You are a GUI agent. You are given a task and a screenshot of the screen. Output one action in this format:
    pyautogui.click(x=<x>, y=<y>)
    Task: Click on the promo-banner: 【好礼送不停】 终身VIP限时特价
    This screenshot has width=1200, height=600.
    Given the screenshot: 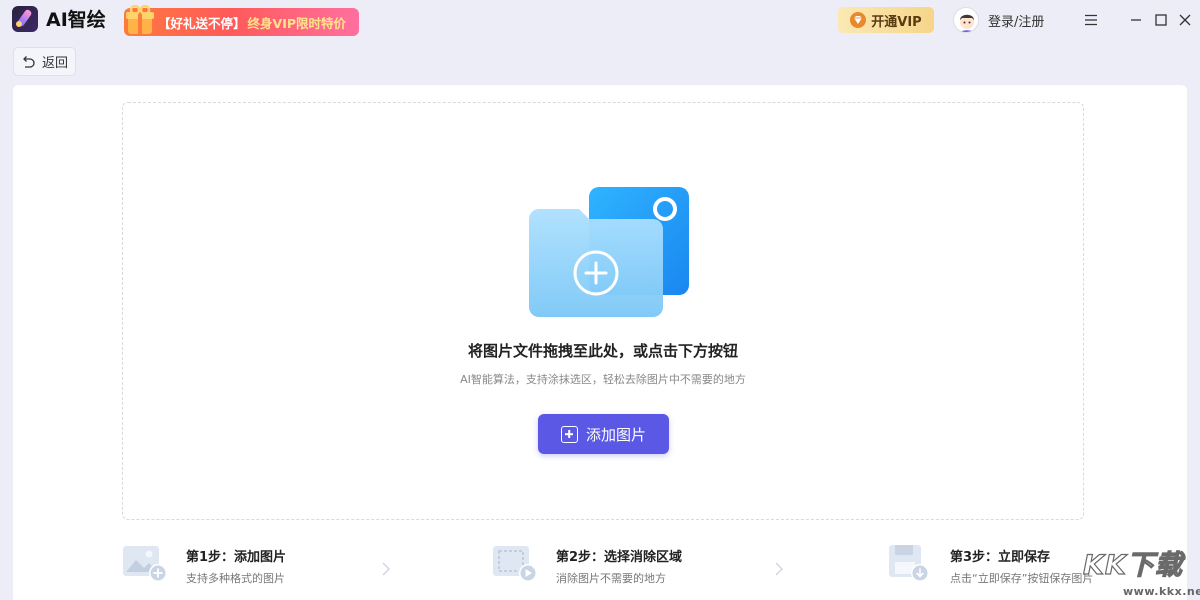 What is the action you would take?
    pyautogui.click(x=241, y=20)
    